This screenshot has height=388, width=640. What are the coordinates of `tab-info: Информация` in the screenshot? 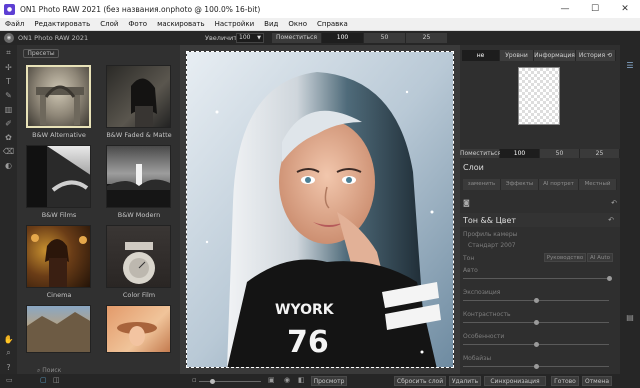 It's located at (555, 55).